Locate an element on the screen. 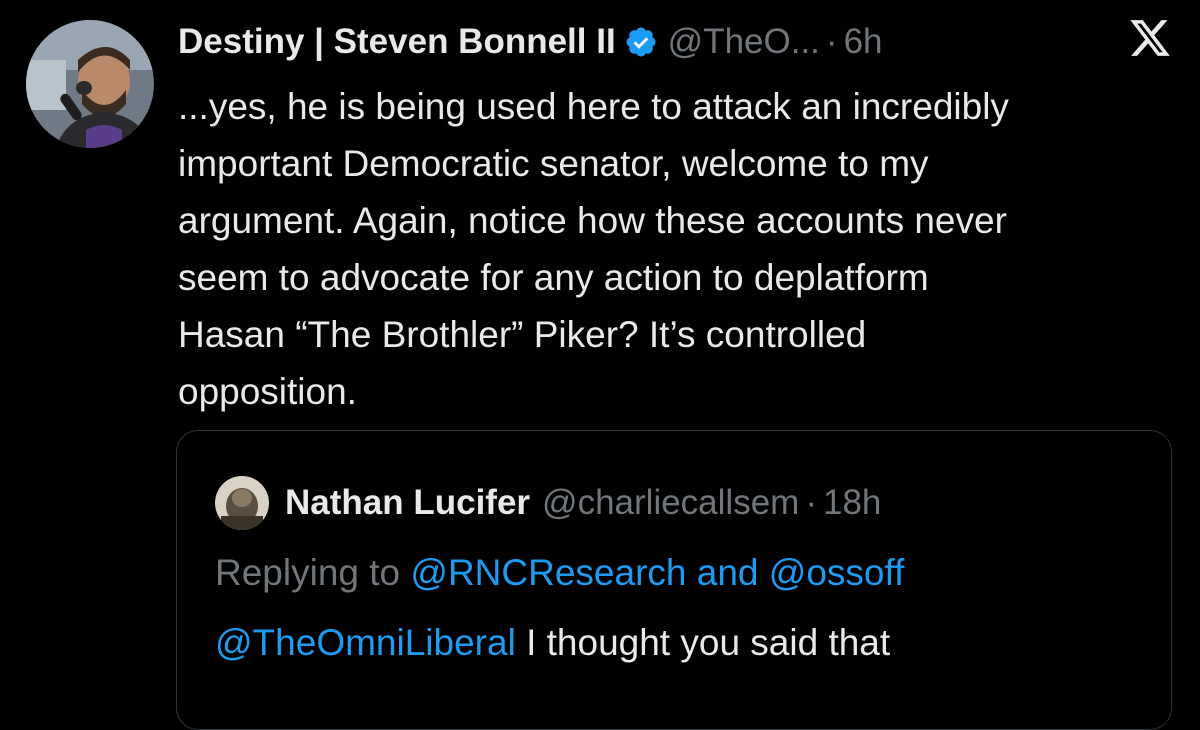 This screenshot has height=730, width=1200. quoted-author-handle: @charliecallsem is located at coordinates (670, 503).